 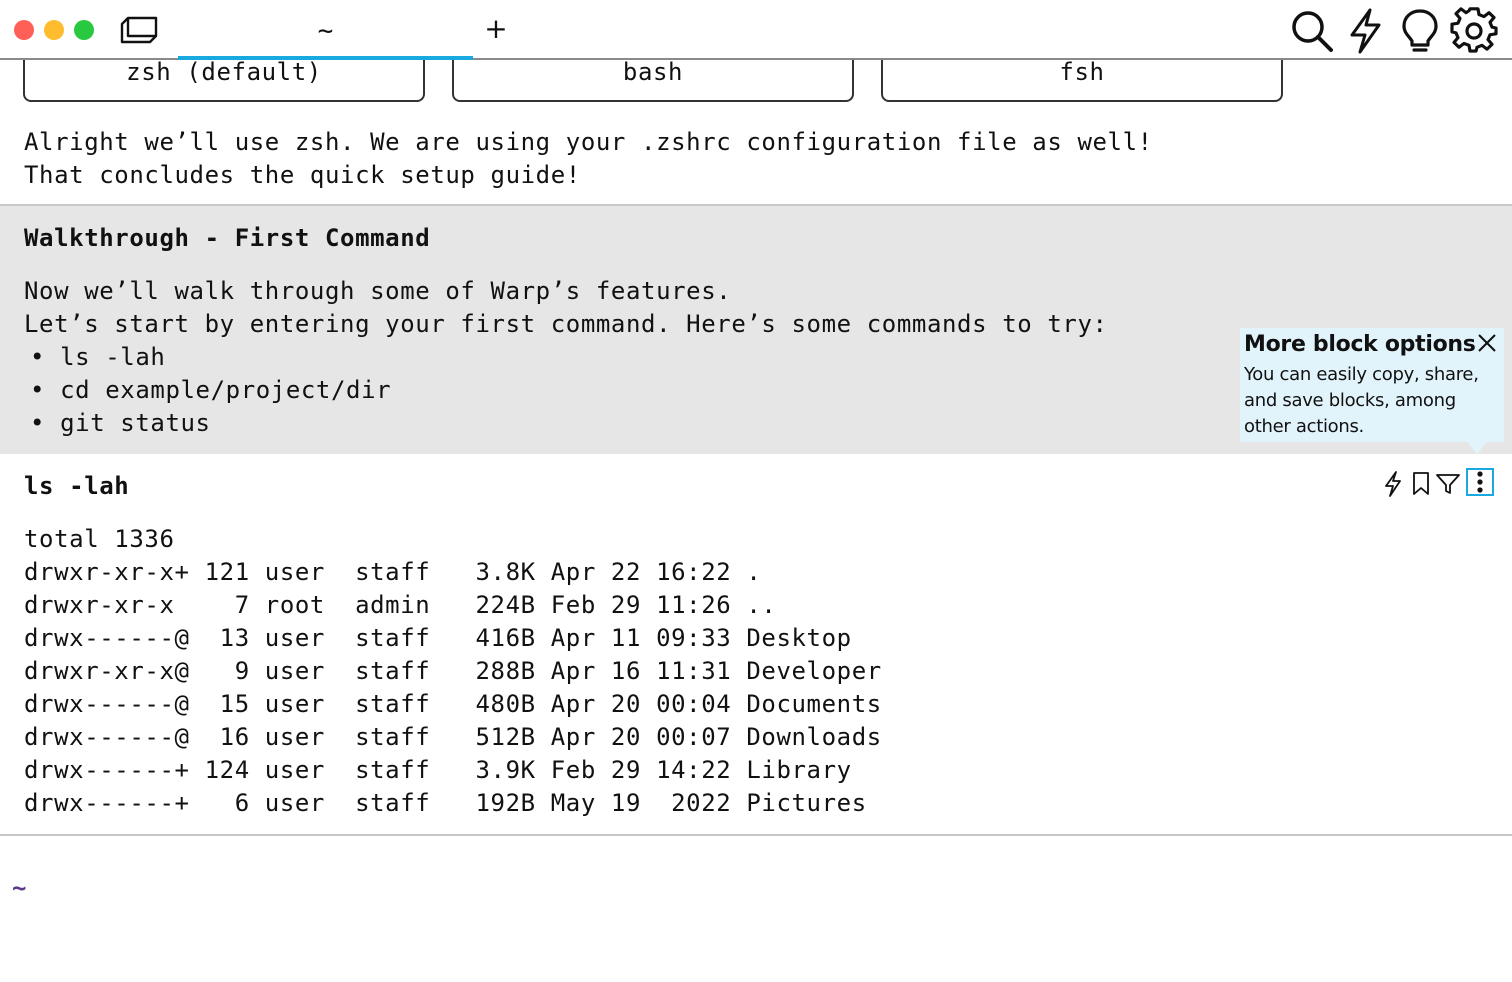 I want to click on more-options-button, so click(x=1480, y=482).